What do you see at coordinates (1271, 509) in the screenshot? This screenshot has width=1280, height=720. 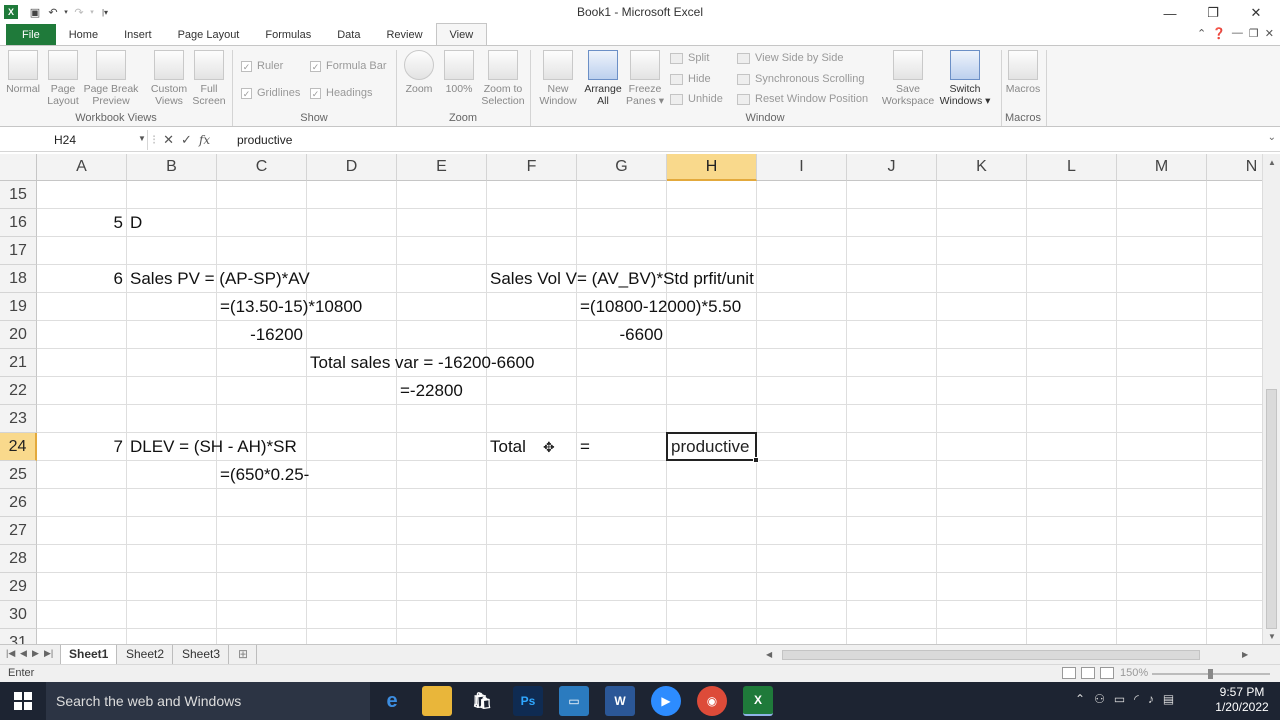 I see `vertical-scroll-thumb` at bounding box center [1271, 509].